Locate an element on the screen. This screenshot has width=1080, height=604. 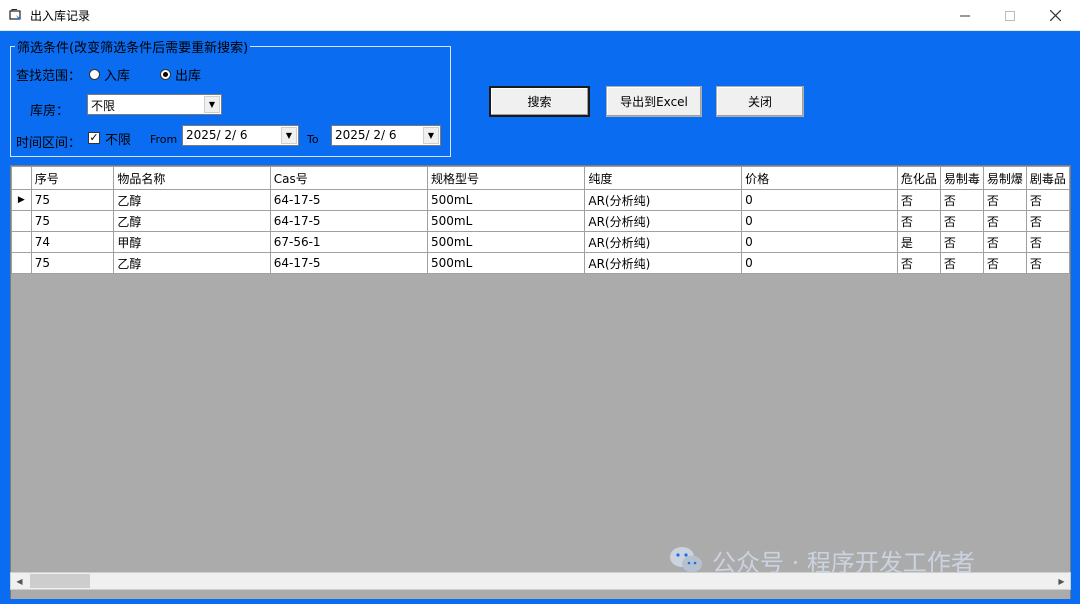
to-date-value: 2025/ 2/ 6 is located at coordinates (366, 135).